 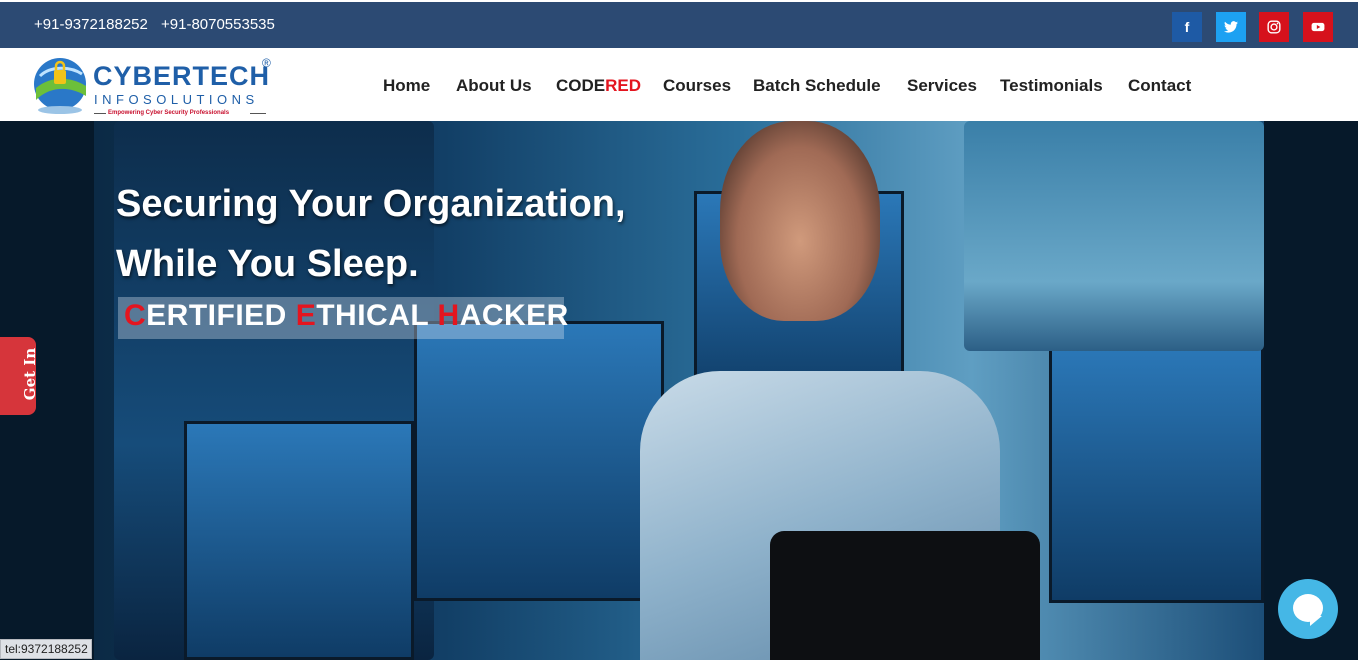 What do you see at coordinates (169, 113) in the screenshot?
I see `logo-tagline: Empowering Cyber Security Professionals` at bounding box center [169, 113].